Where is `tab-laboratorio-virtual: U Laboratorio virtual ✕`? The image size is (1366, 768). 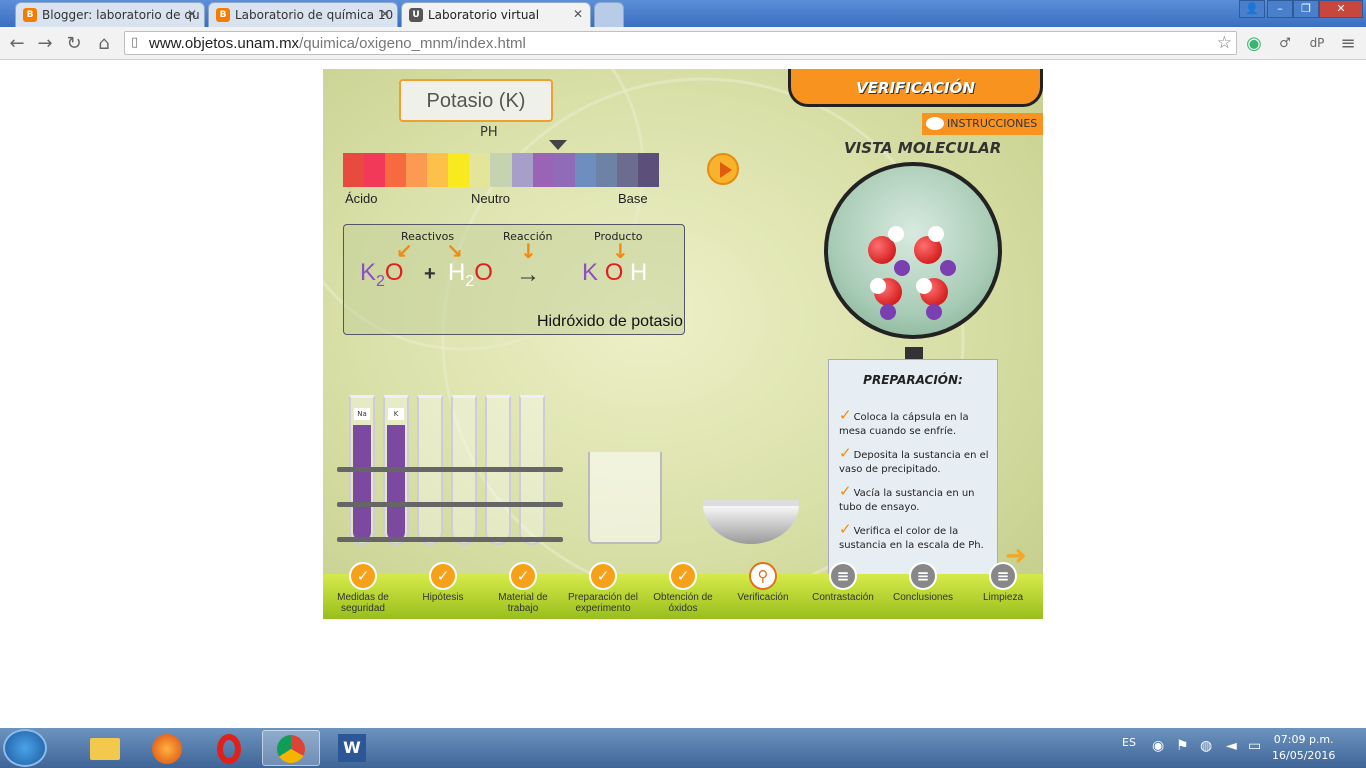 tab-laboratorio-virtual: U Laboratorio virtual ✕ is located at coordinates (496, 14).